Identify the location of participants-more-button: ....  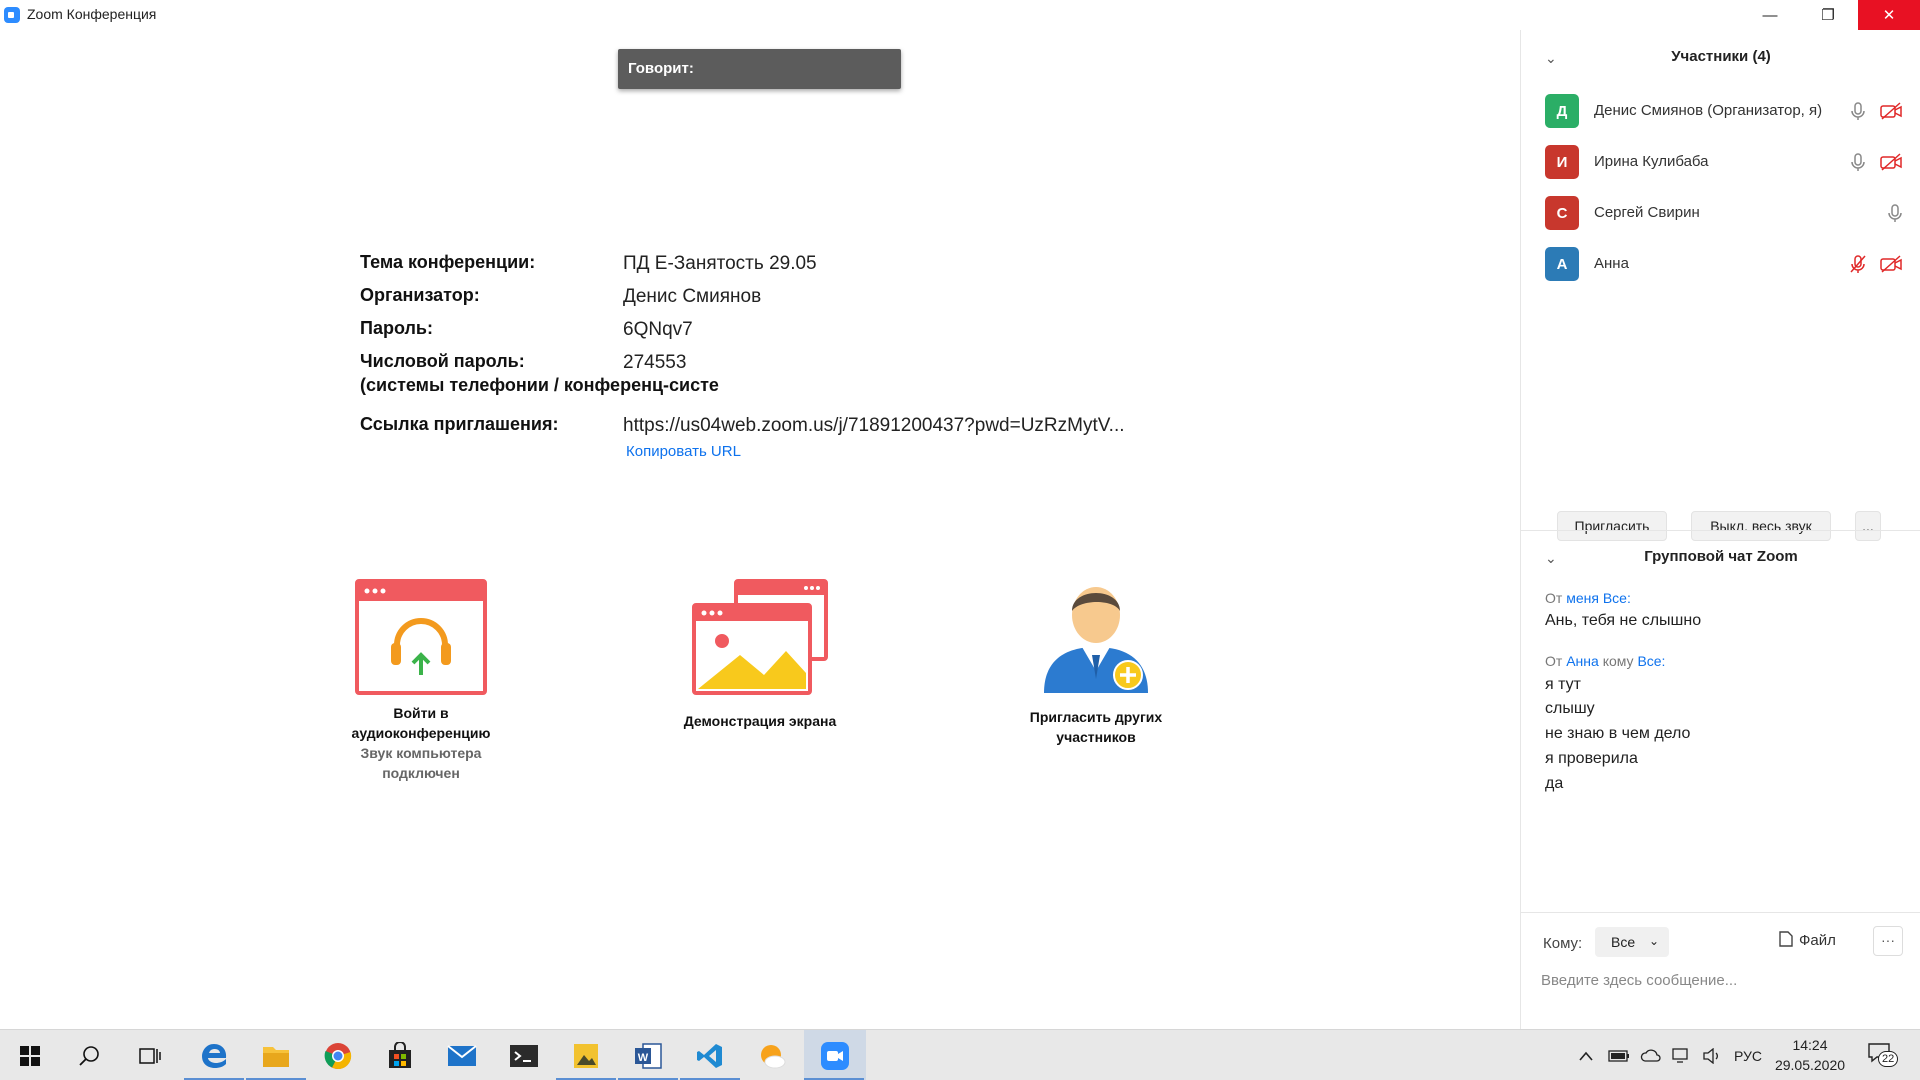
(1868, 526).